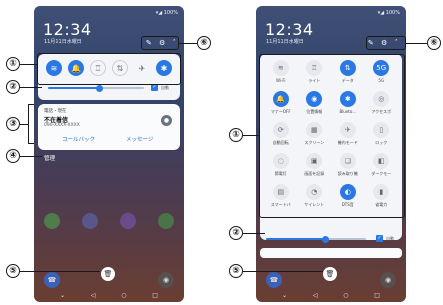  Describe the element at coordinates (62, 125) in the screenshot. I see `notification-number: 090-XXXX-XXXX` at that location.